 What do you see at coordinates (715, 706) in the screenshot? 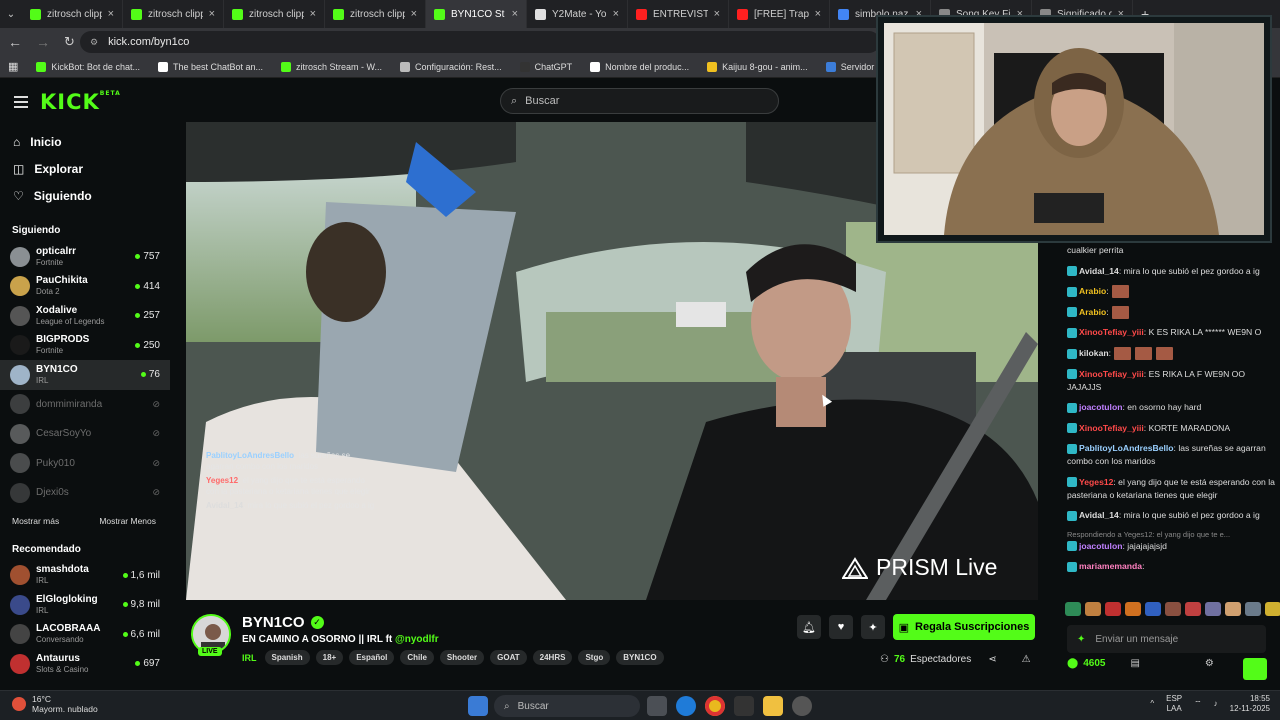
I see `chrome-icon` at bounding box center [715, 706].